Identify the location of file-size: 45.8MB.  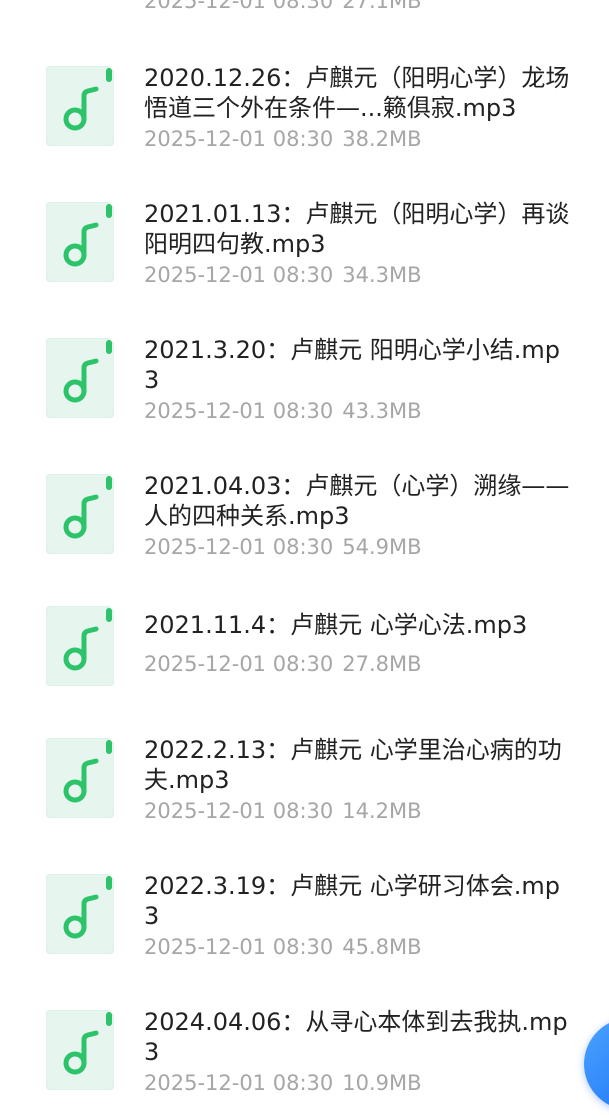
(382, 947).